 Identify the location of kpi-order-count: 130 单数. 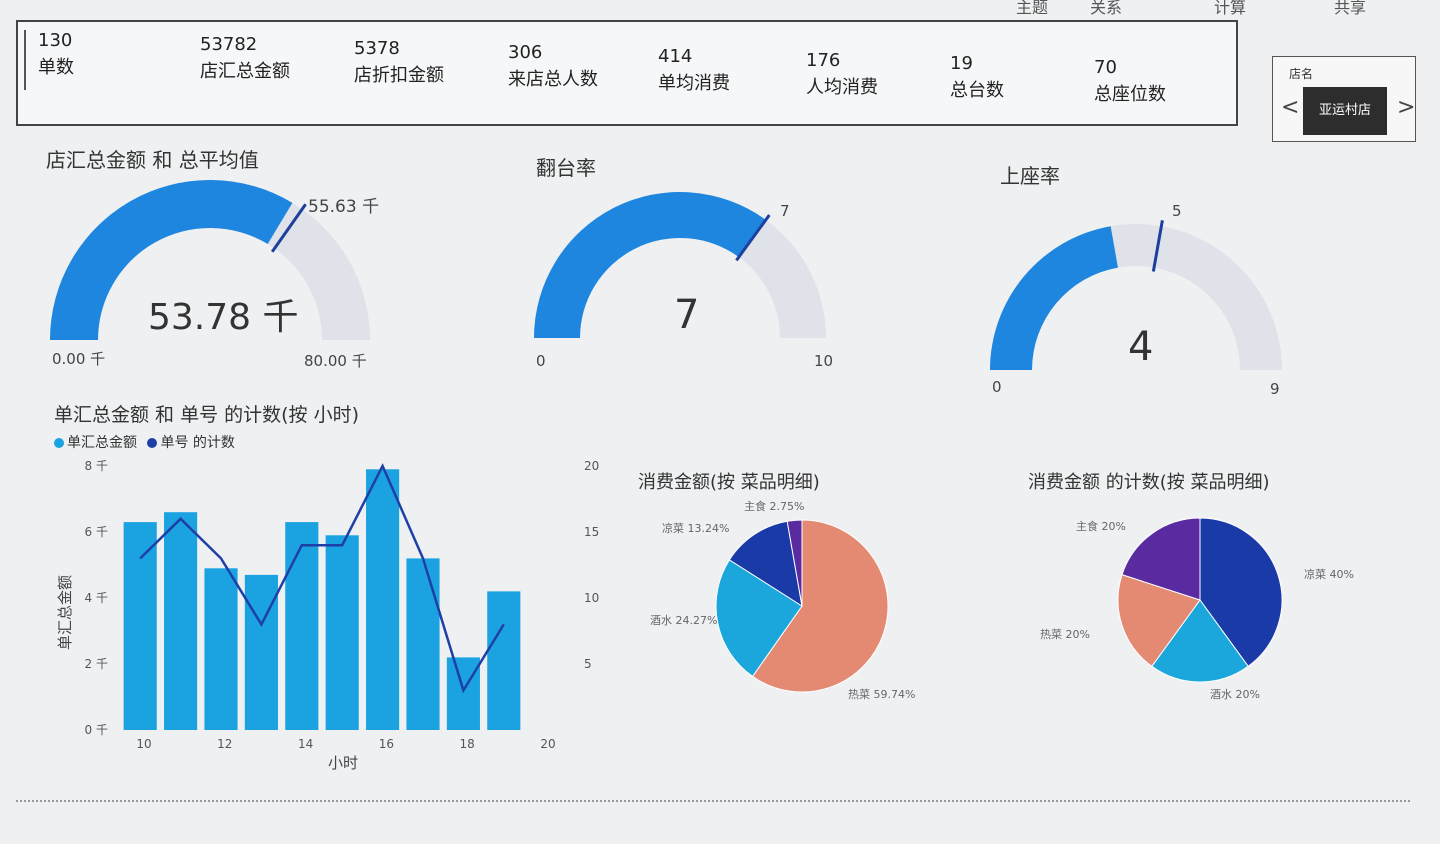
(56, 54).